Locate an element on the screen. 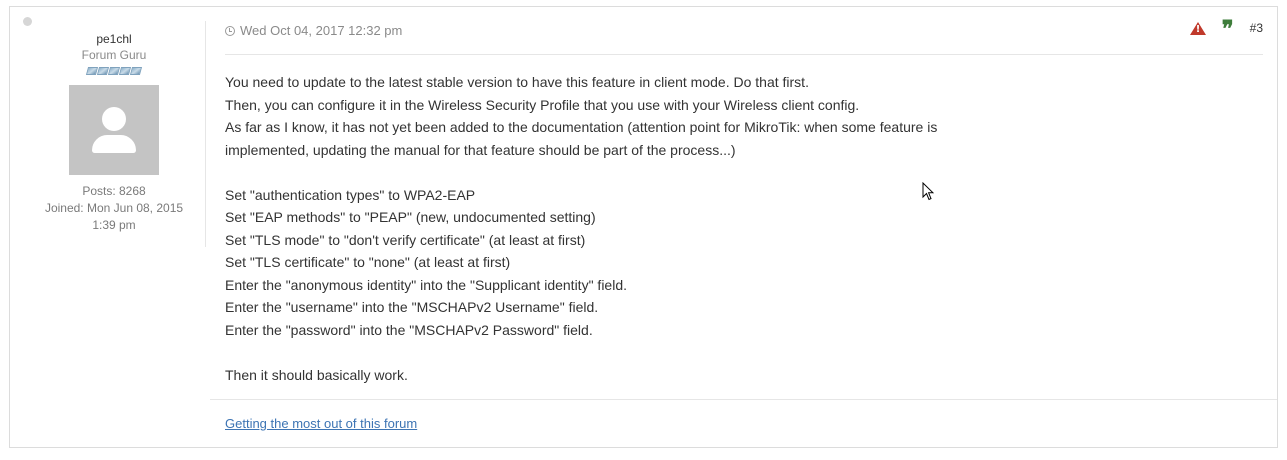 This screenshot has height=460, width=1287. avatar is located at coordinates (114, 130).